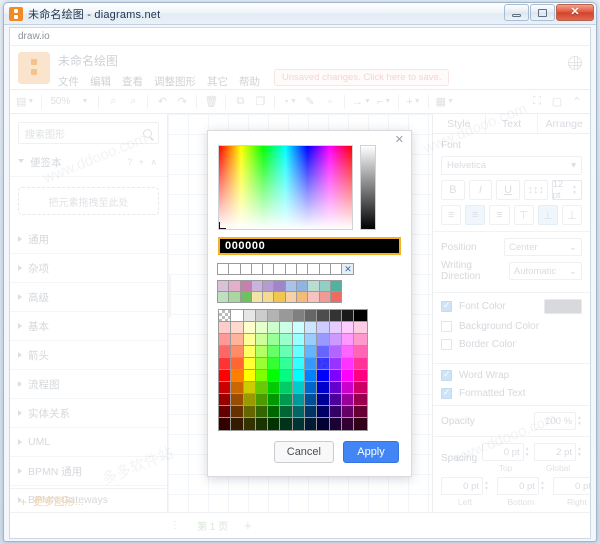 The image size is (600, 544). Describe the element at coordinates (555, 421) in the screenshot. I see `opacity-input: 100 %` at that location.